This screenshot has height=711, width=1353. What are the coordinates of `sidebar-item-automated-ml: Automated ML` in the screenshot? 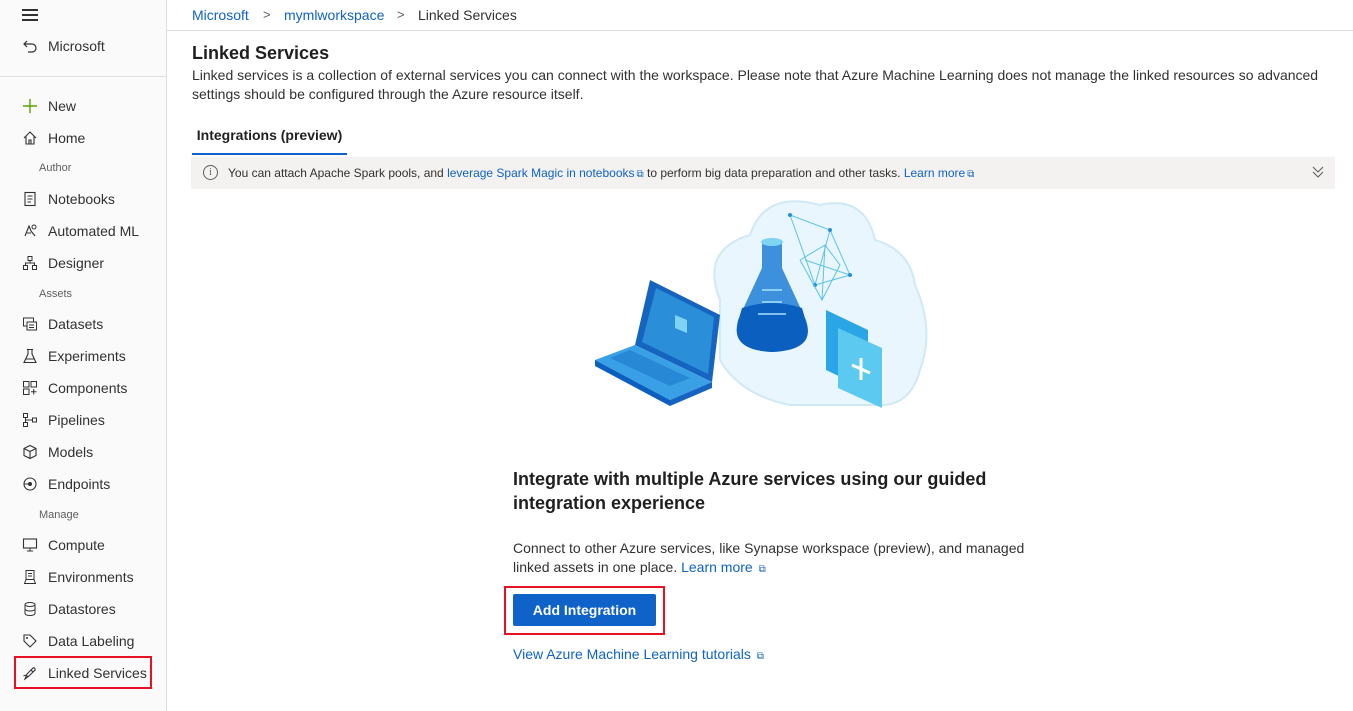 It's located at (83, 231).